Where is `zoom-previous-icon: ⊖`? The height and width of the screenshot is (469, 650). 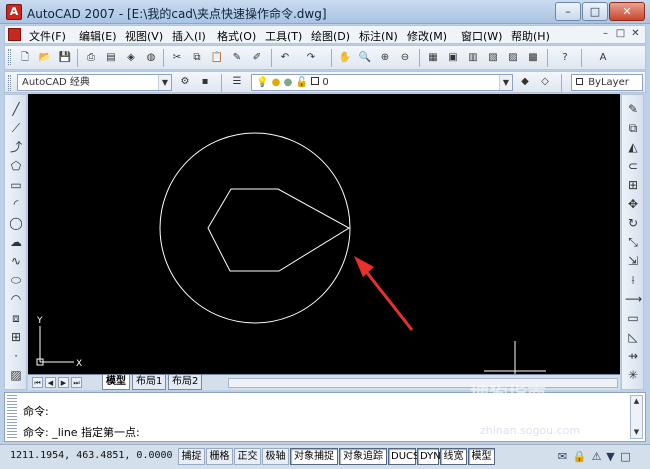
zoom-previous-icon: ⊖ is located at coordinates (405, 58).